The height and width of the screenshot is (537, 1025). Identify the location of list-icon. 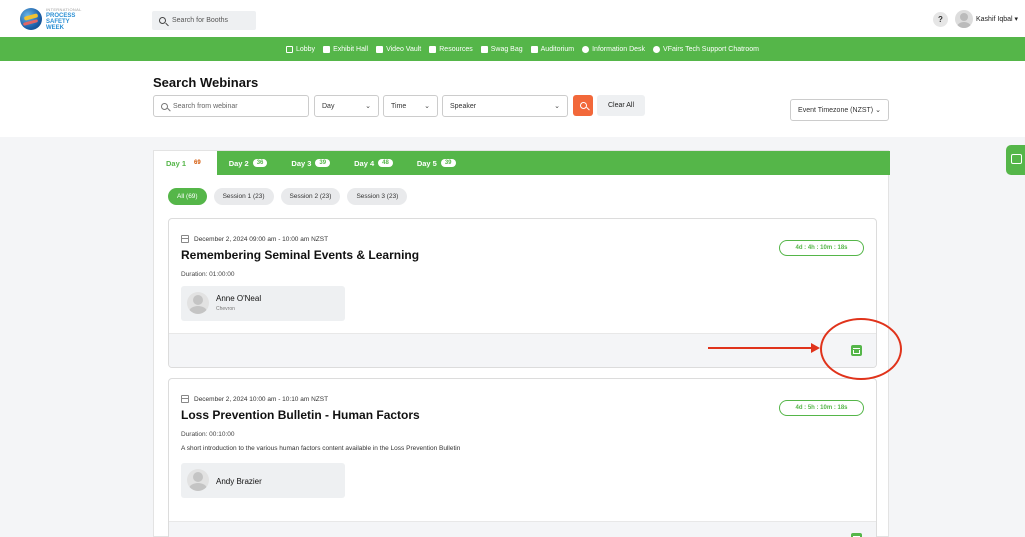
(534, 49).